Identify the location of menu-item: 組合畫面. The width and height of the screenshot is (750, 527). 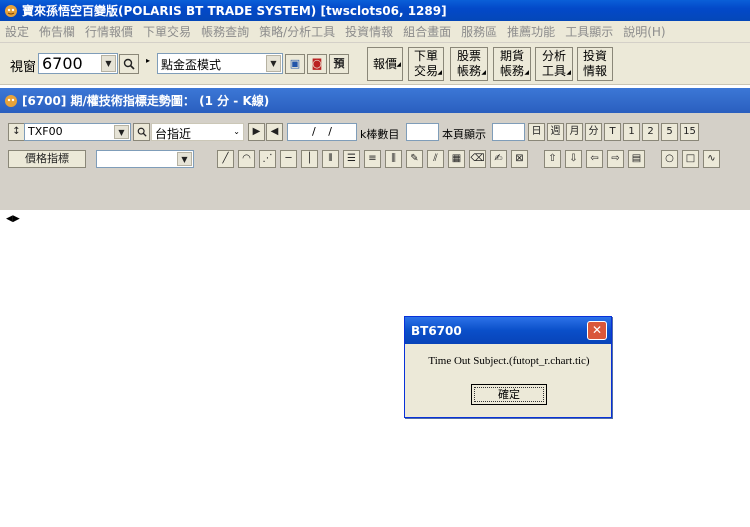
(427, 31).